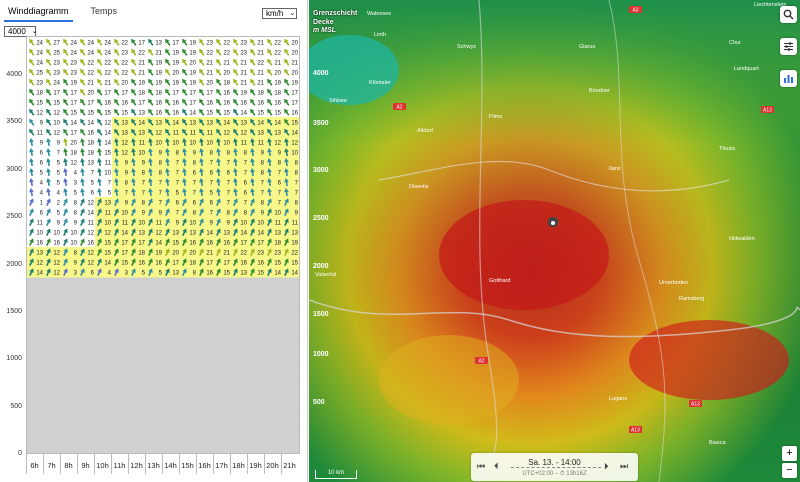 The height and width of the screenshot is (482, 800). I want to click on unit-select: km/h ⌄, so click(279, 13).